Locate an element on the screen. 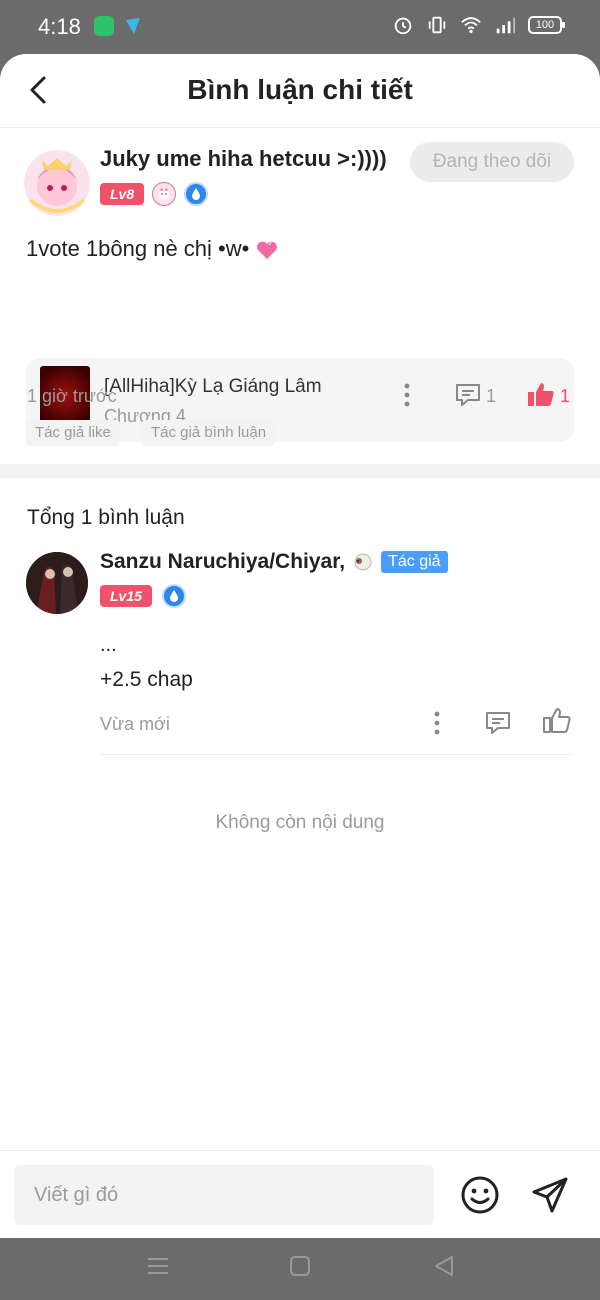 The image size is (600, 1300). end-of-list-label: Không còn nội dung is located at coordinates (300, 822).